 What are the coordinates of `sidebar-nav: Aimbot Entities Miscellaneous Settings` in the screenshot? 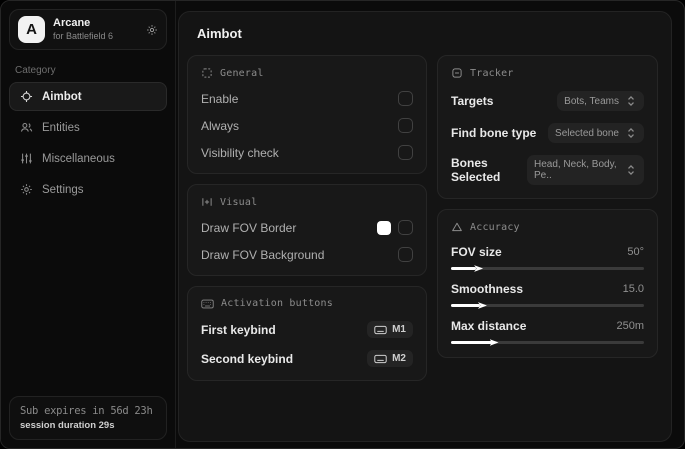 It's located at (88, 143).